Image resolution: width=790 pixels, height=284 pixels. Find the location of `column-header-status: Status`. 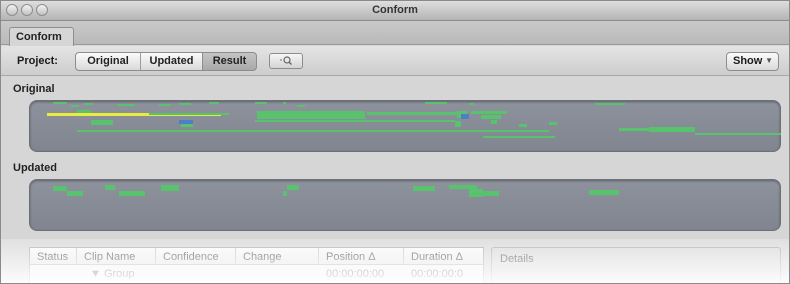

column-header-status: Status is located at coordinates (52, 257).